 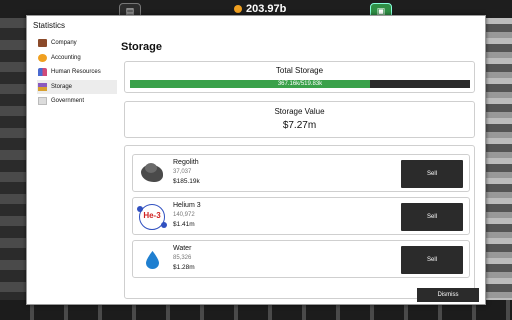 I want to click on sidebar-item-storage: Storage, so click(x=77, y=86).